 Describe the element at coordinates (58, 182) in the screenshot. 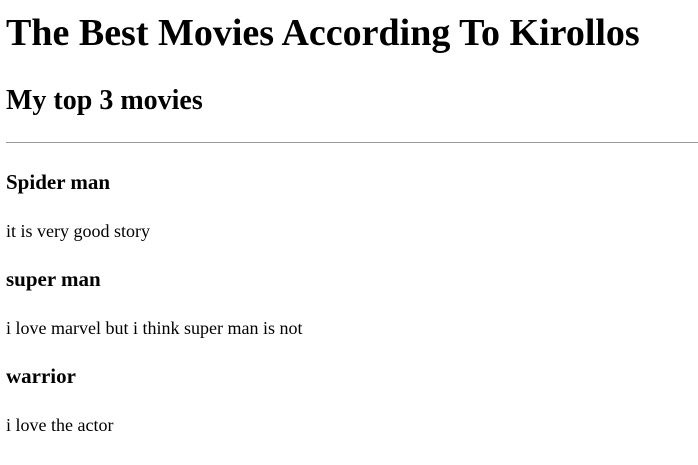

I see `movie-title-spider-man: Spider man` at that location.